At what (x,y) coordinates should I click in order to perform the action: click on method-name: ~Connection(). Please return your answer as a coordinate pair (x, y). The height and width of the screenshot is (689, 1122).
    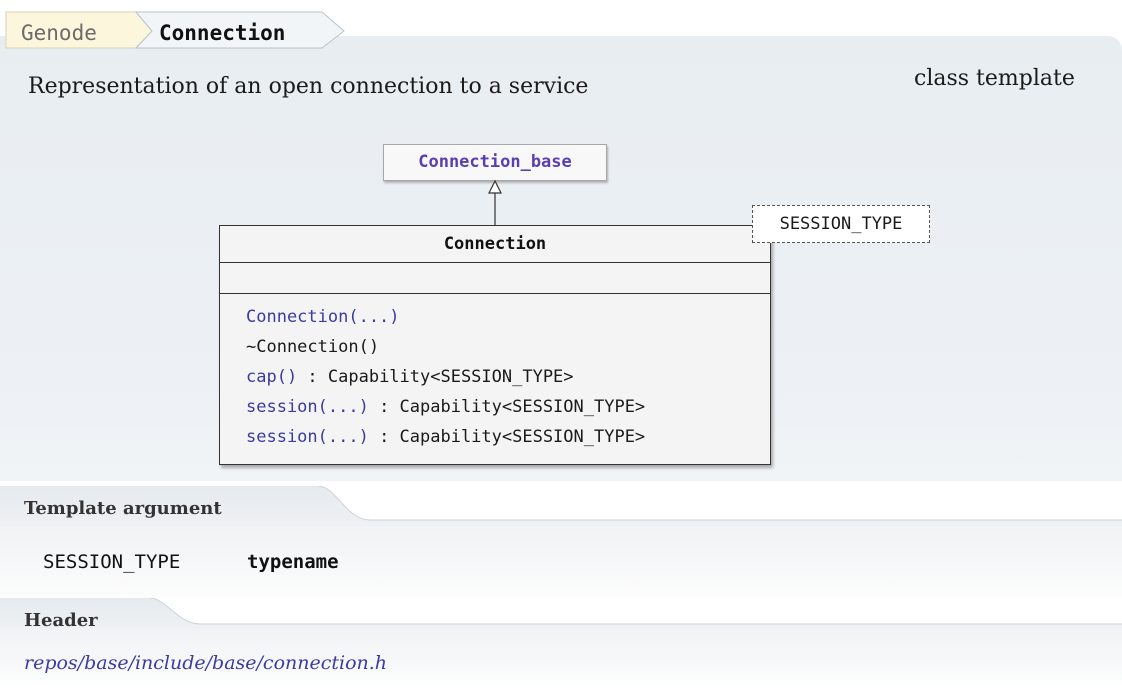
    Looking at the image, I should click on (313, 347).